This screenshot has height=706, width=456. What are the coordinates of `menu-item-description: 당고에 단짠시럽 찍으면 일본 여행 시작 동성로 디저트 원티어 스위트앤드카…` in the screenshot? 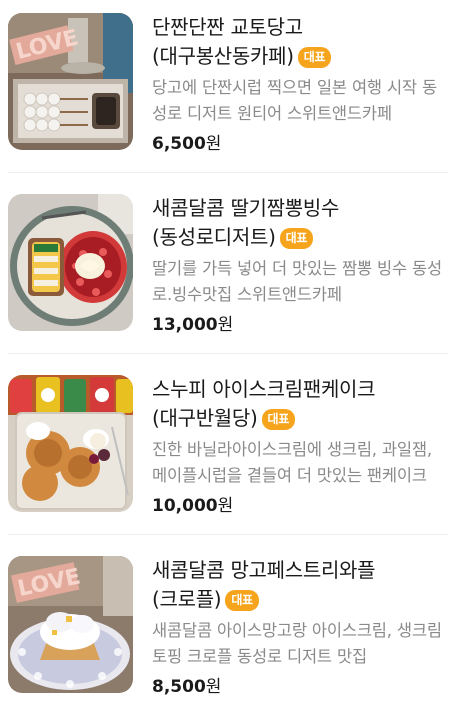 It's located at (294, 100).